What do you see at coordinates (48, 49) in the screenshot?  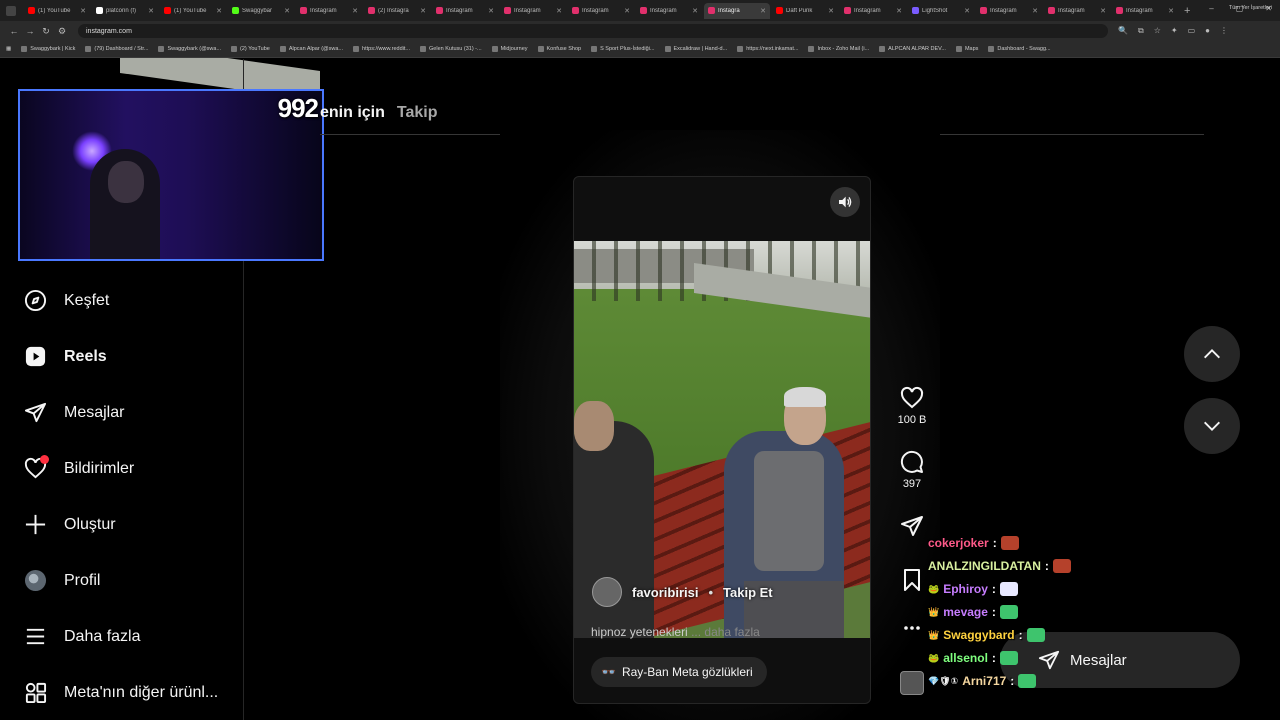 I see `bookmark-item: Swaggybark | Kick` at bounding box center [48, 49].